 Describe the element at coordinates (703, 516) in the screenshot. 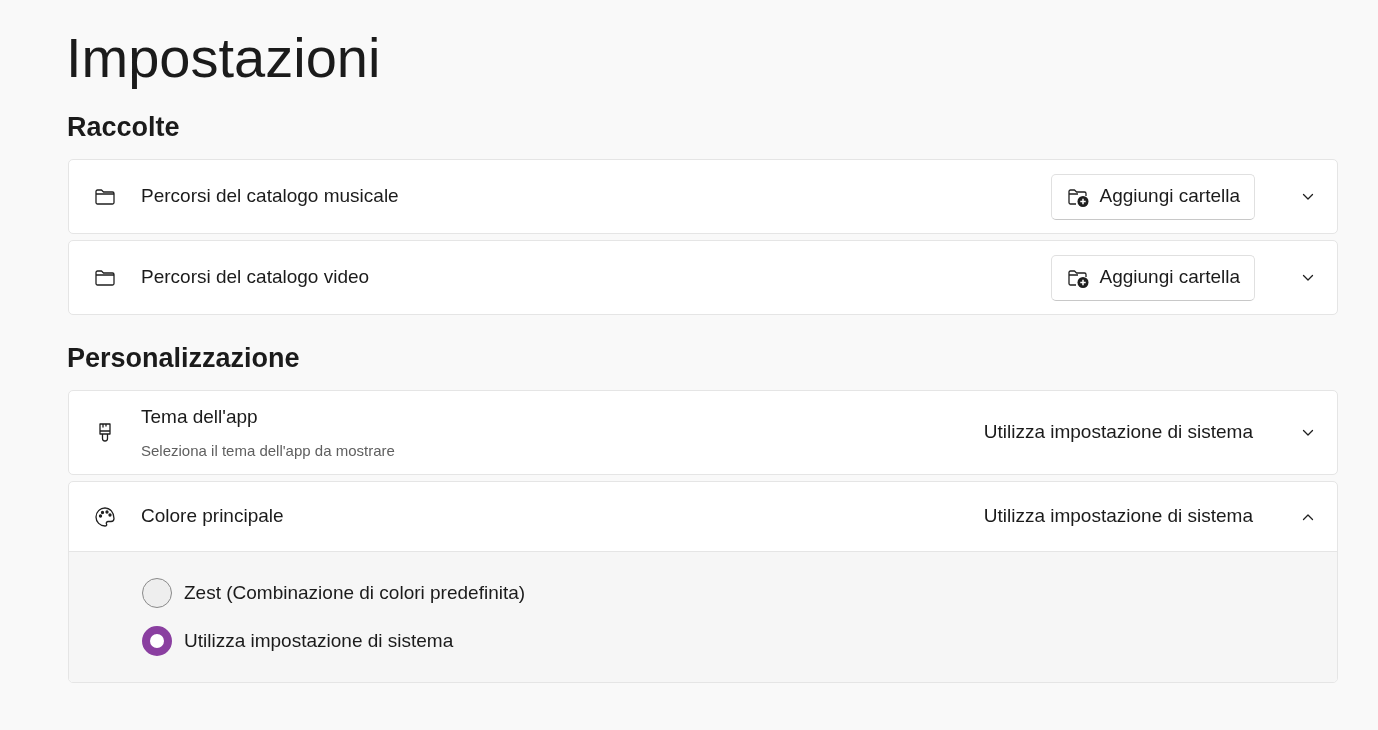

I see `settings-row: Colore principale Utilizza impostazione di sistema` at that location.